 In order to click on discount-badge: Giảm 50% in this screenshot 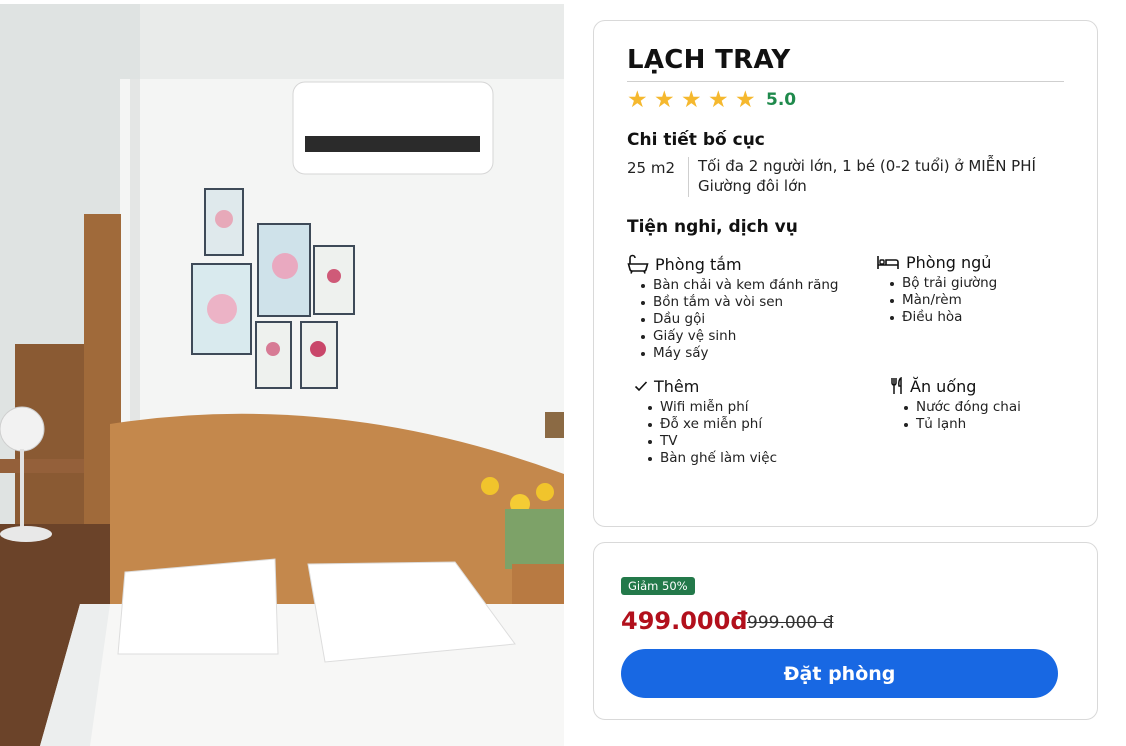, I will do `click(658, 586)`.